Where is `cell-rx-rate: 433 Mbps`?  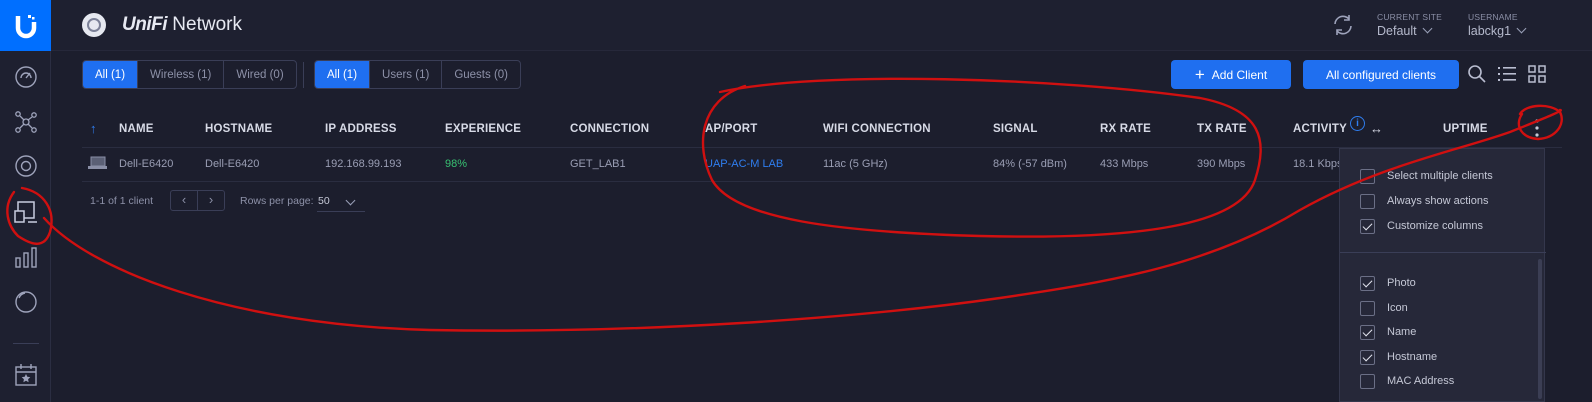
cell-rx-rate: 433 Mbps is located at coordinates (1124, 164).